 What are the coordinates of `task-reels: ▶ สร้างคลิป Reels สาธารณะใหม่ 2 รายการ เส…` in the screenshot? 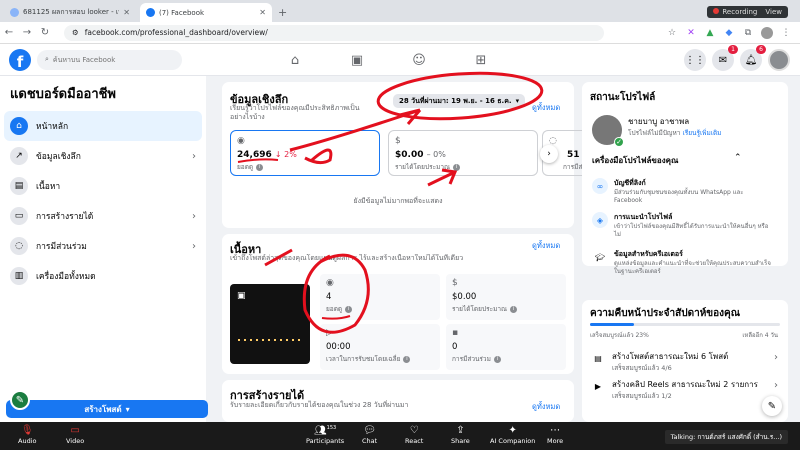 It's located at (685, 389).